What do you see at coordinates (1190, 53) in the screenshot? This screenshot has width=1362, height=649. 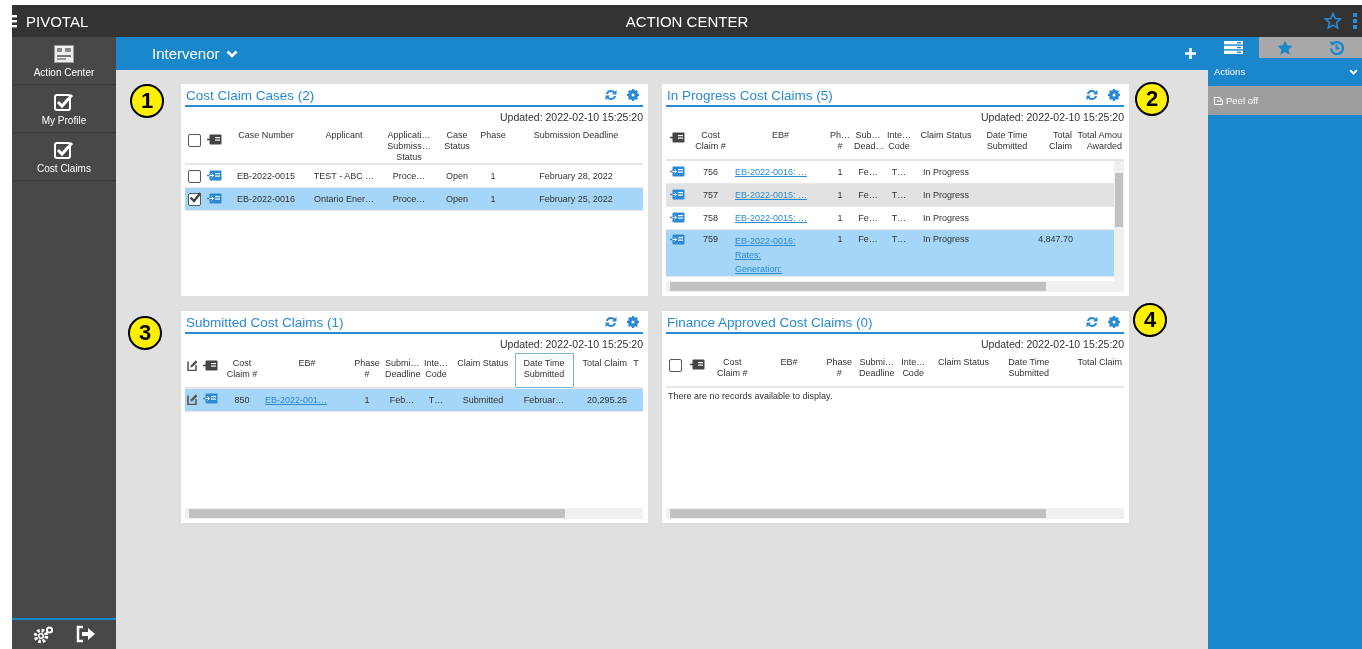 I see `add-icon` at bounding box center [1190, 53].